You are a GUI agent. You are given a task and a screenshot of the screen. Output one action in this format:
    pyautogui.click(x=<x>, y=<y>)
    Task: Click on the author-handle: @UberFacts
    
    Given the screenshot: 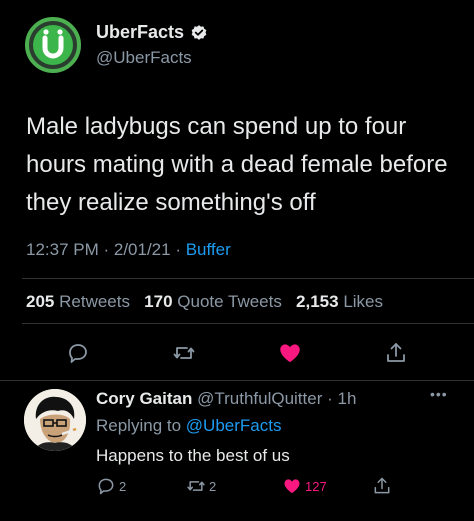 What is the action you would take?
    pyautogui.click(x=144, y=58)
    